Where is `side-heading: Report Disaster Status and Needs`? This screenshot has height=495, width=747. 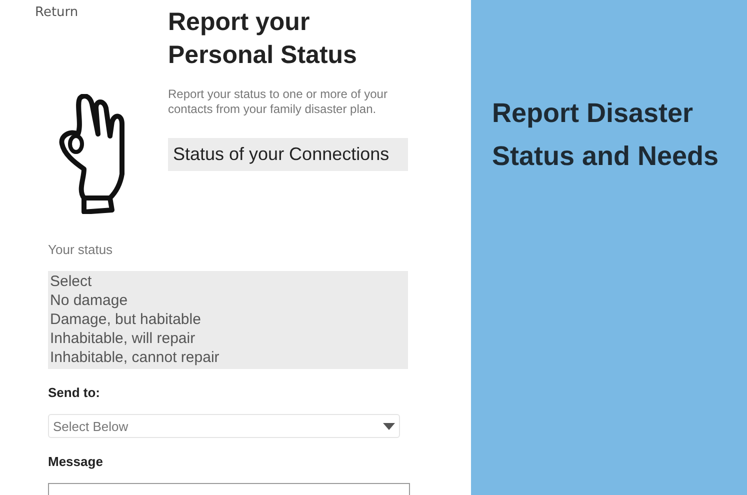 side-heading: Report Disaster Status and Needs is located at coordinates (606, 135).